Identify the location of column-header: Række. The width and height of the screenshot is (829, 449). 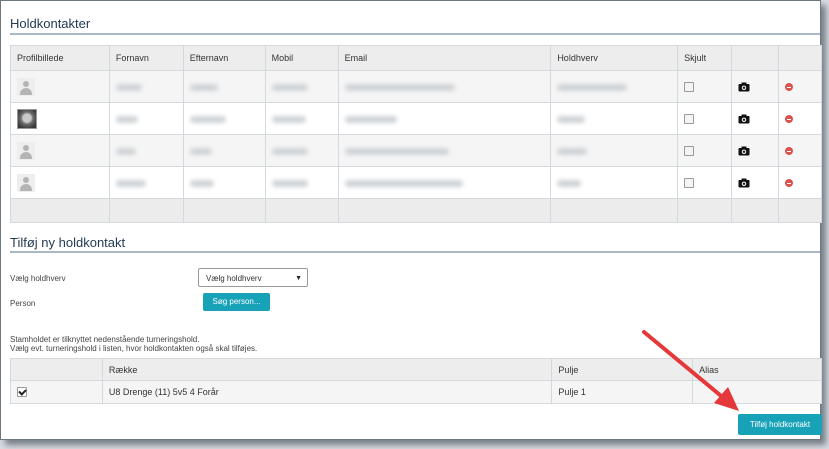
(327, 369).